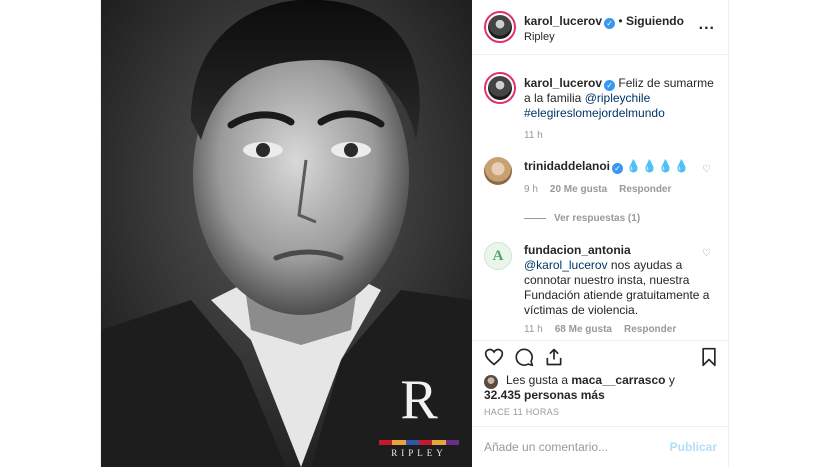  I want to click on caption-avatar, so click(500, 88).